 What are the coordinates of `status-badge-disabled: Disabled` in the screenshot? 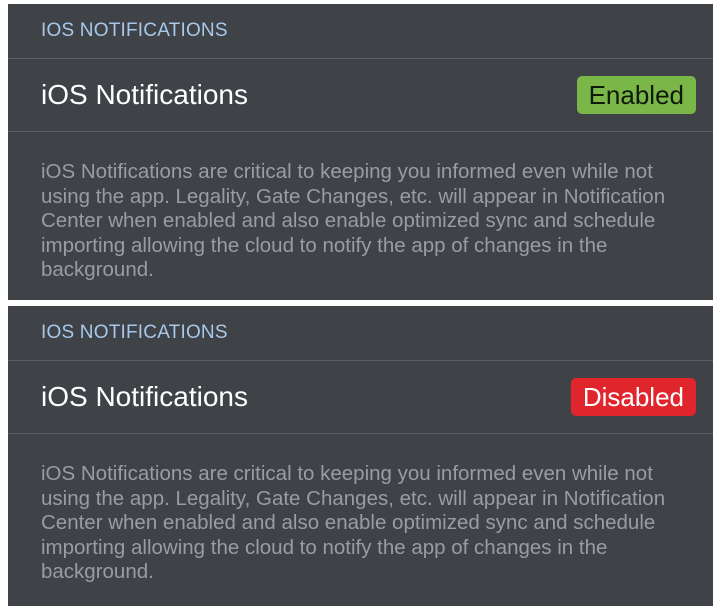 It's located at (633, 397).